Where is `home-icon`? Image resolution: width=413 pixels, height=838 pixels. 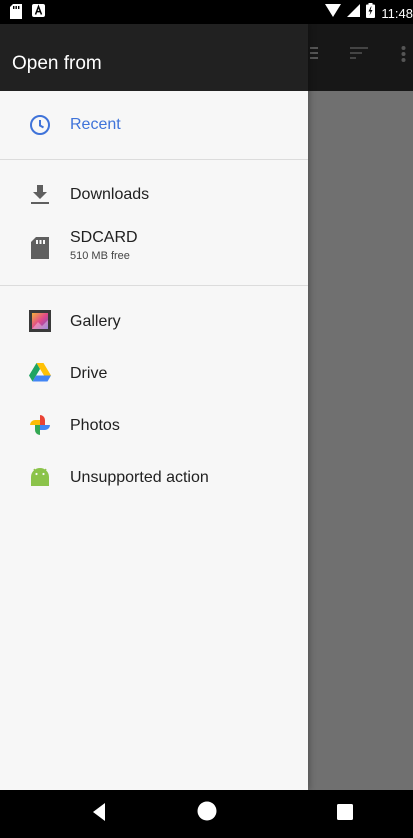
home-icon is located at coordinates (207, 813).